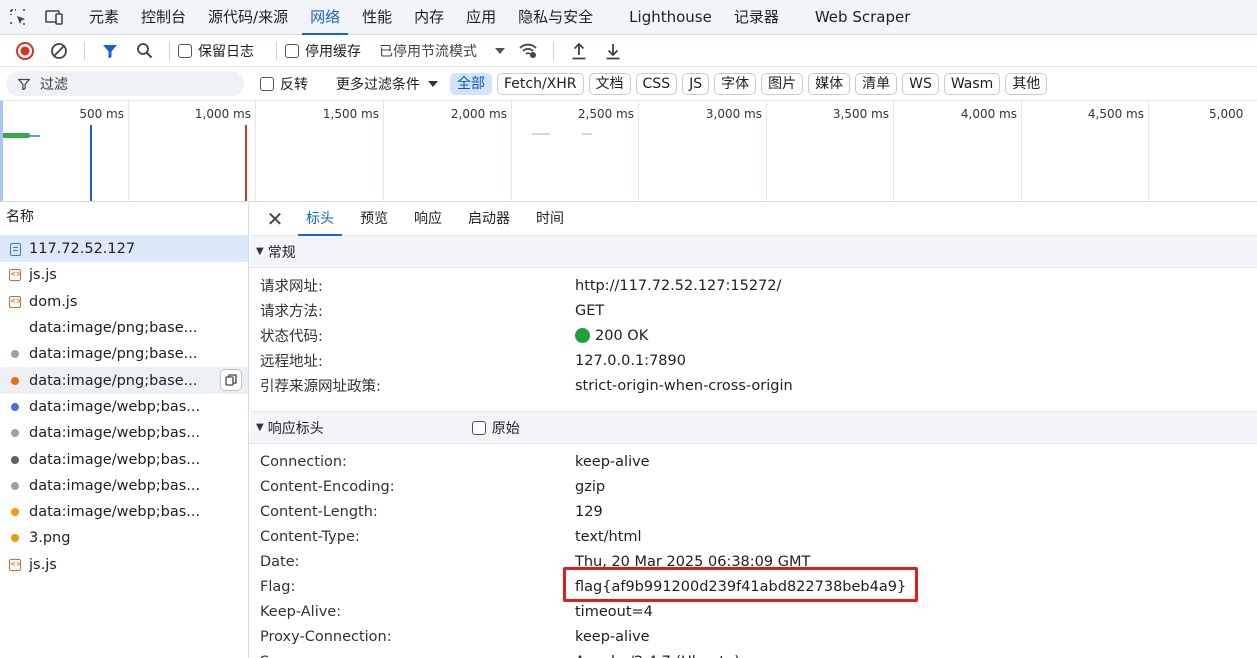  Describe the element at coordinates (876, 83) in the screenshot. I see `filter-chip: 清单` at that location.